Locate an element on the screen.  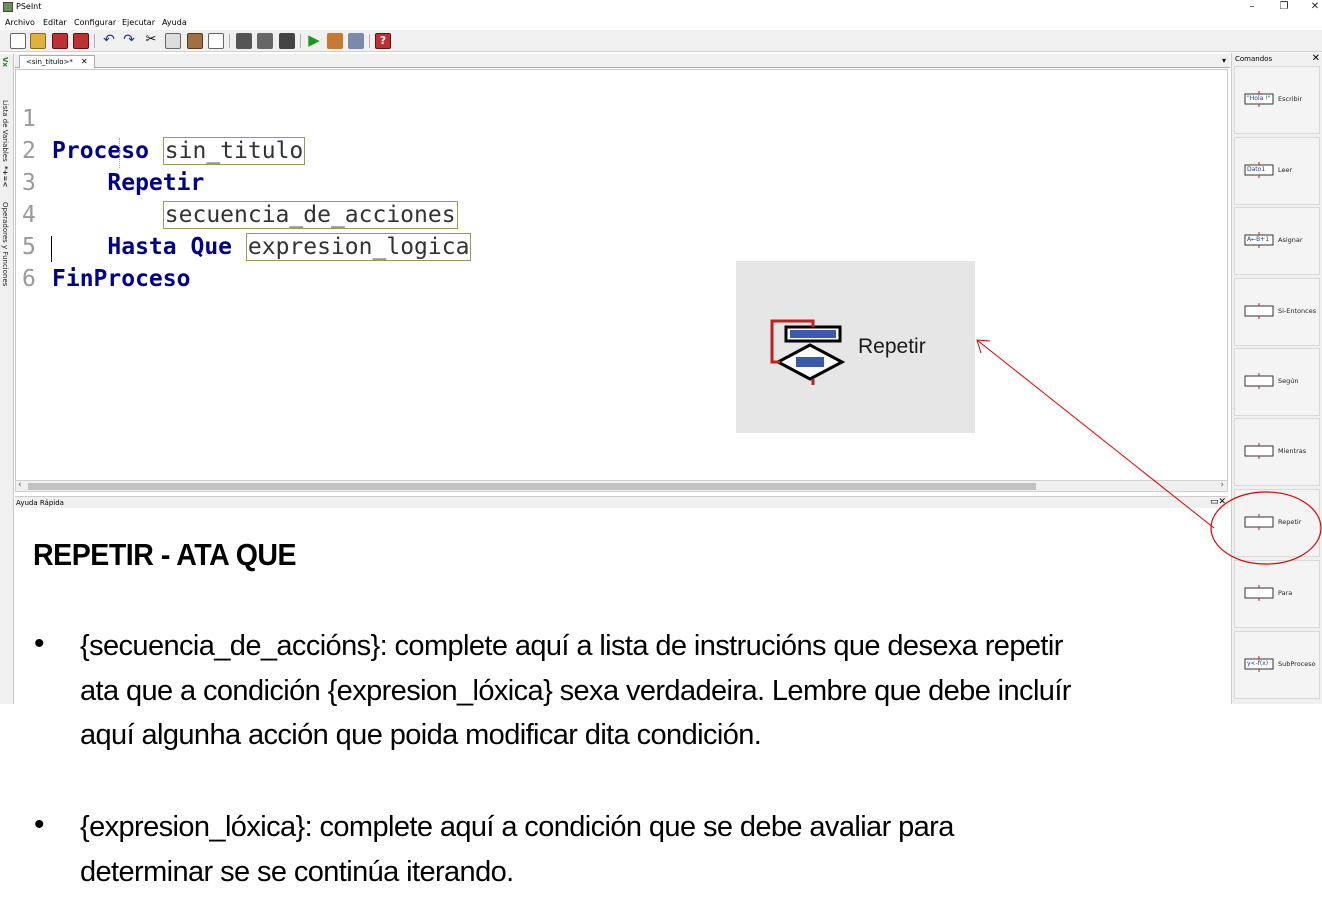
line-number: 6 is located at coordinates (29, 279).